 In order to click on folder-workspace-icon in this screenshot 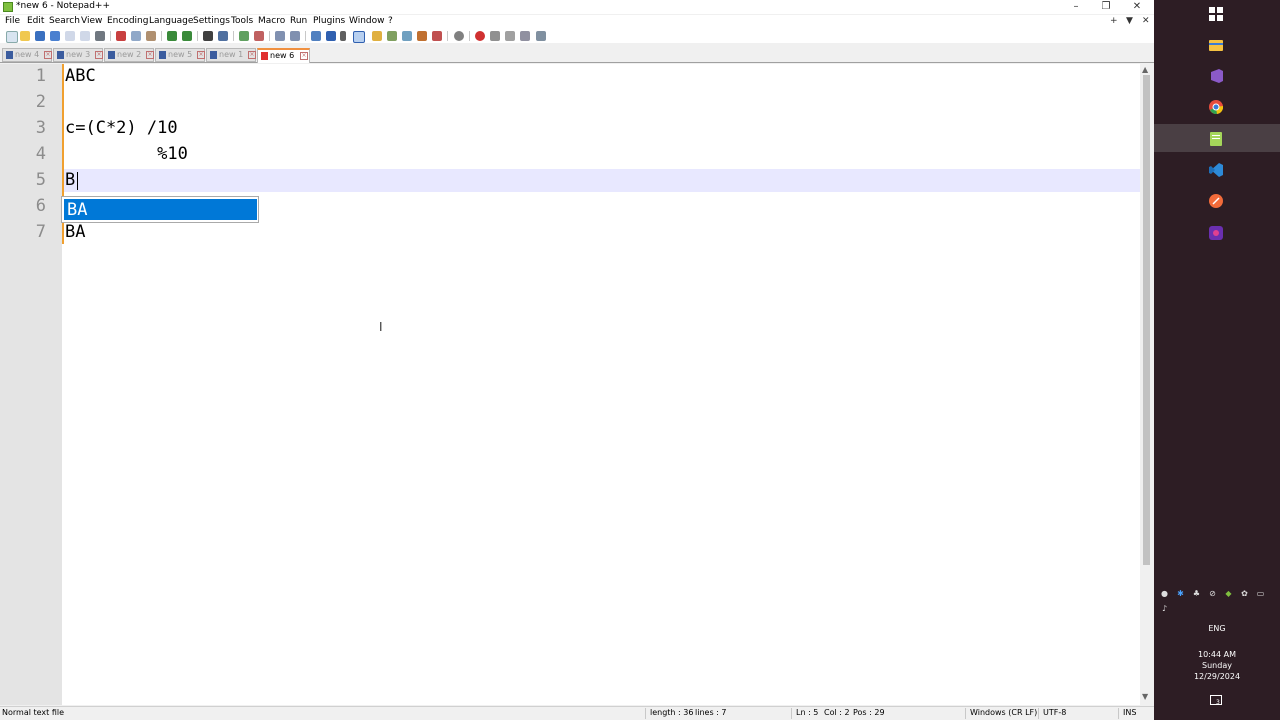, I will do `click(422, 36)`.